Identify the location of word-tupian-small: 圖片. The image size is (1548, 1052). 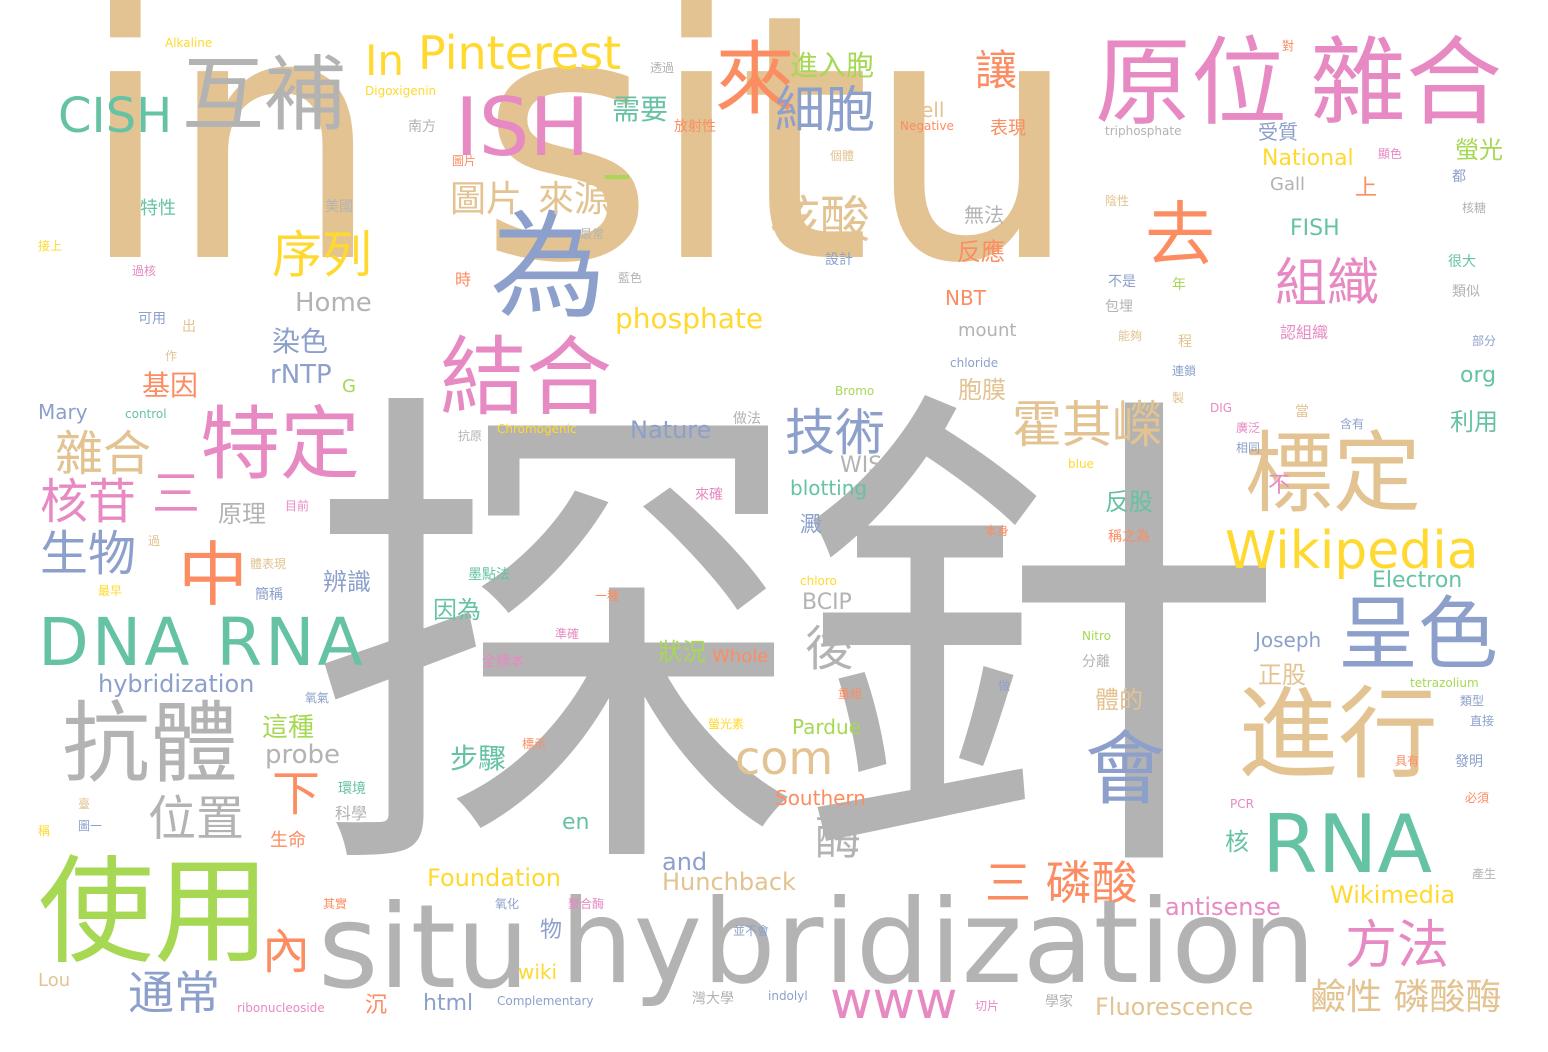
(464, 161).